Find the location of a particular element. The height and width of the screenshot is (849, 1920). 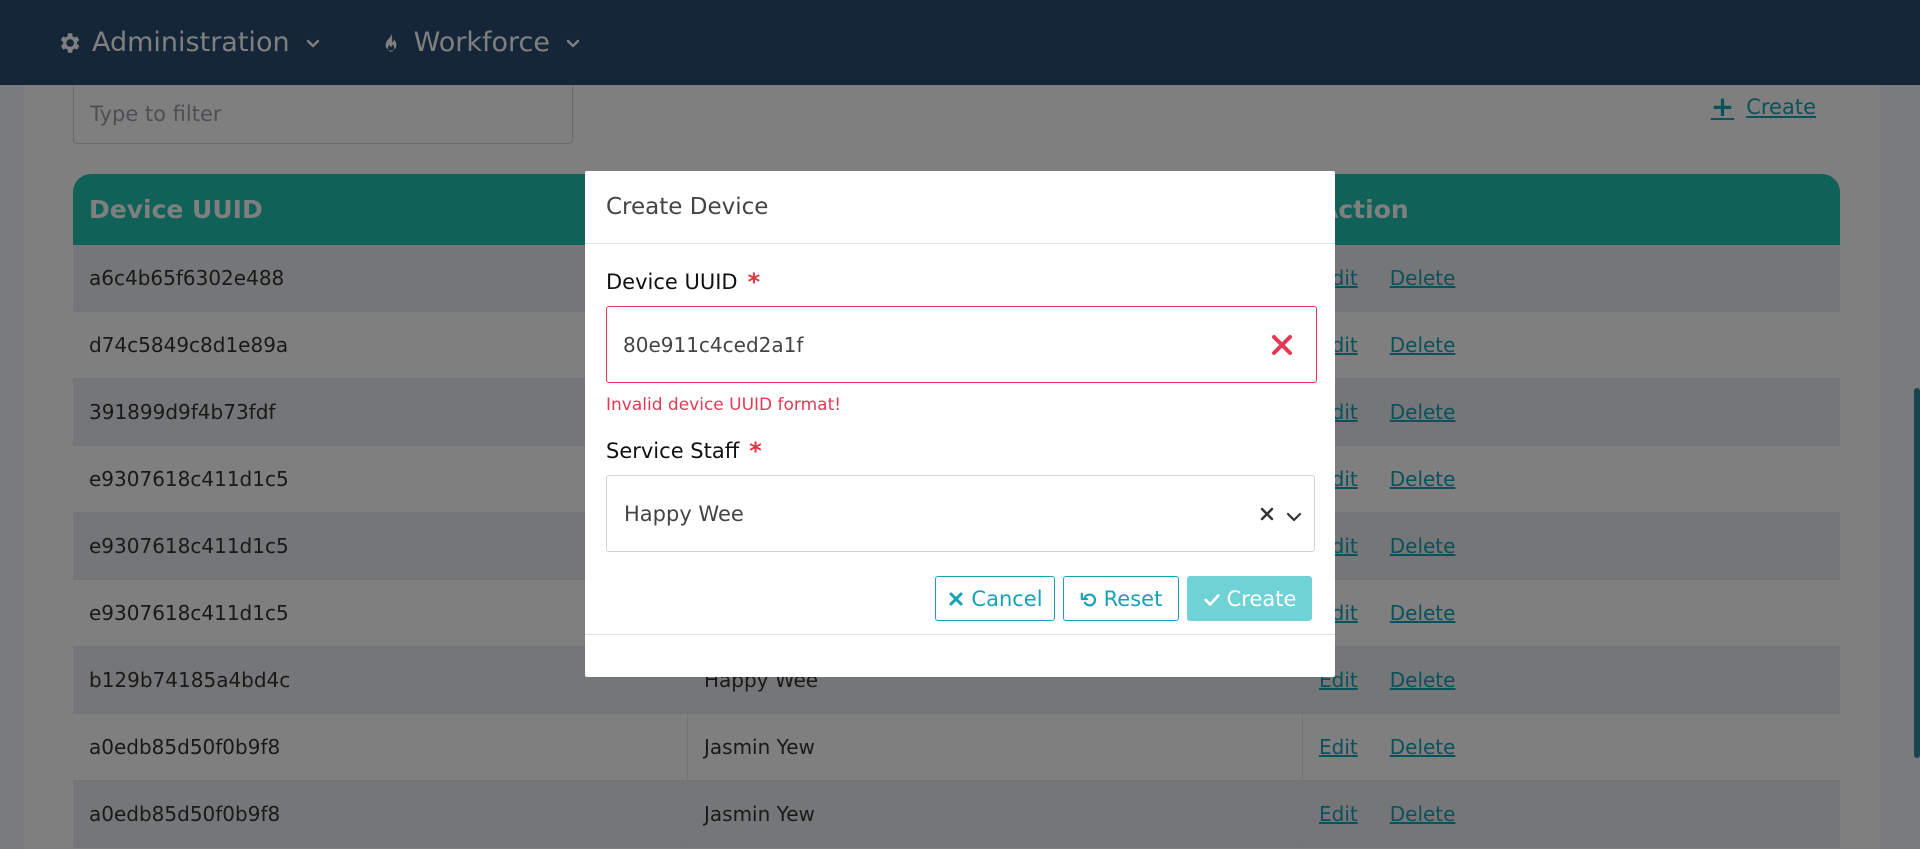

clear-selection-icon is located at coordinates (1267, 513).